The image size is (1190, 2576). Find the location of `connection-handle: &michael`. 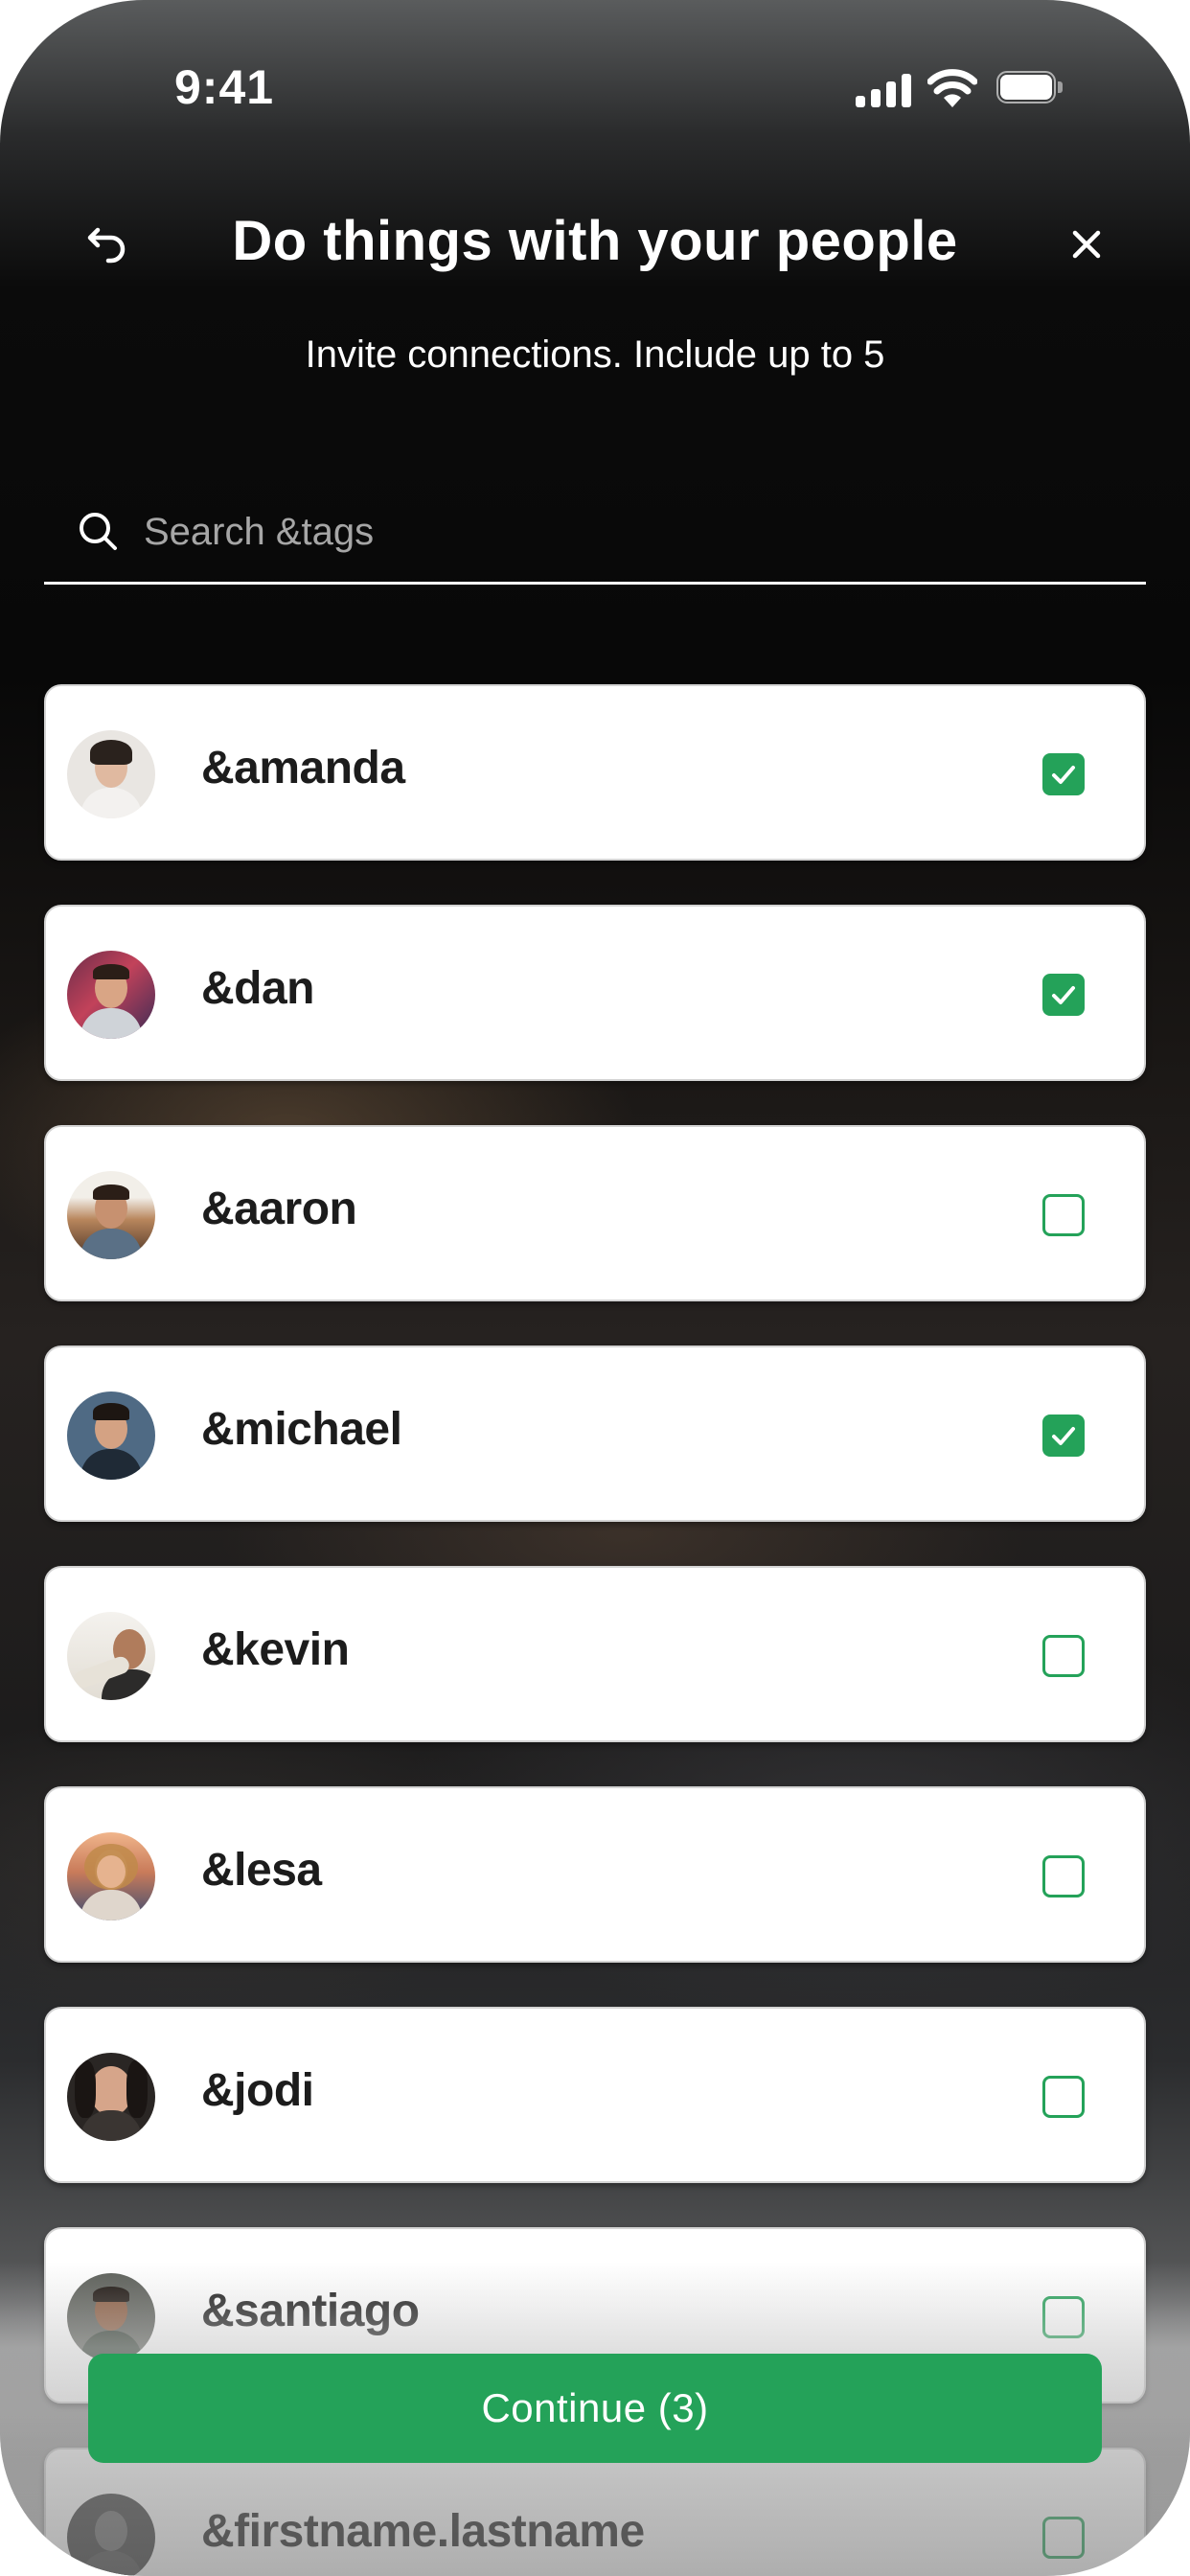

connection-handle: &michael is located at coordinates (302, 1429).